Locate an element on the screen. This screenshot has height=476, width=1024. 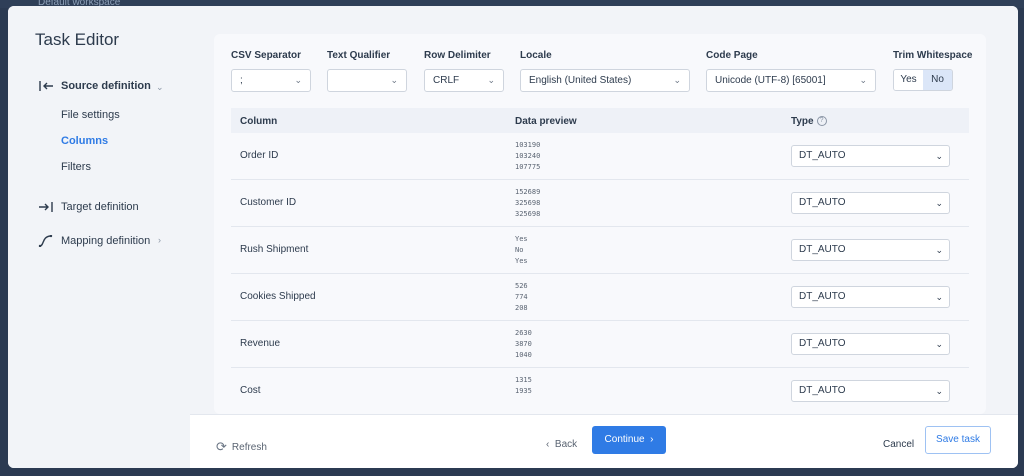
columns-table-header: Column Data preview Type? is located at coordinates (600, 120).